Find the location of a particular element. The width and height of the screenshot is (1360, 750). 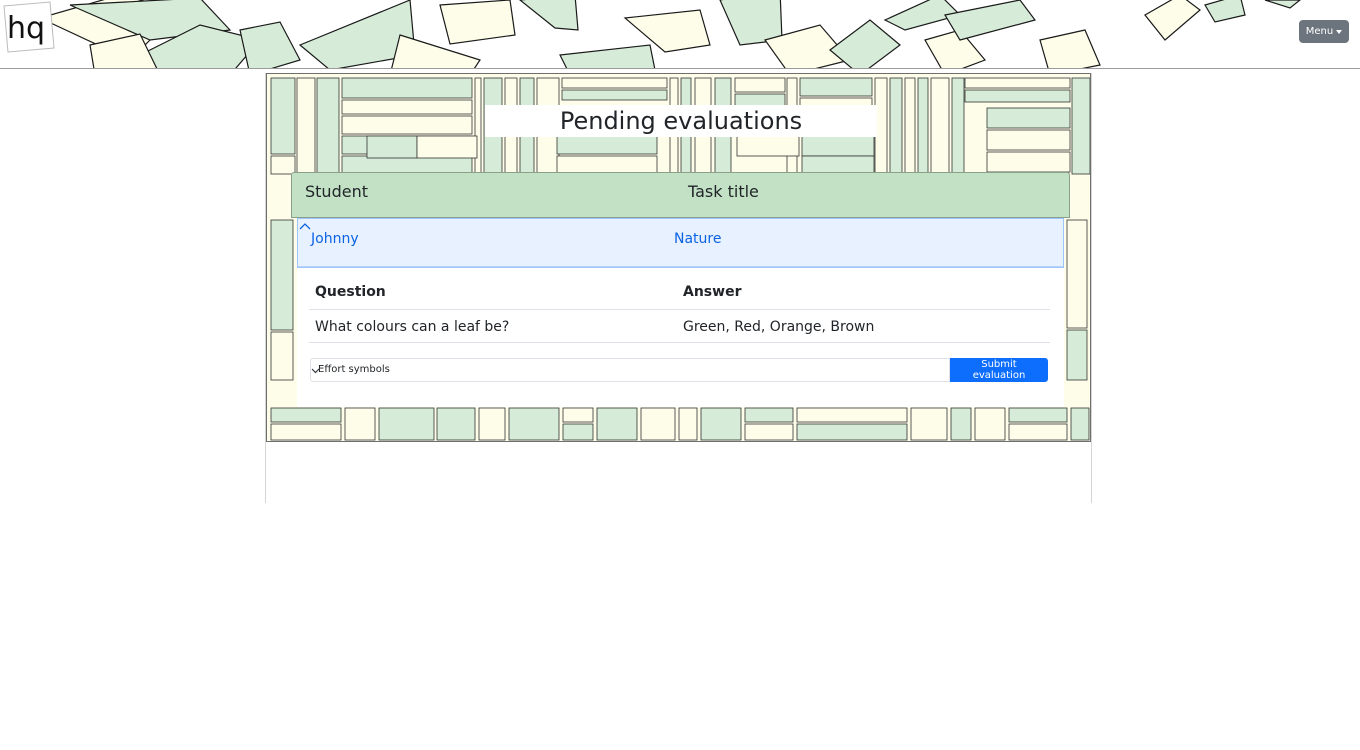

column-header-student: Student is located at coordinates (336, 191).